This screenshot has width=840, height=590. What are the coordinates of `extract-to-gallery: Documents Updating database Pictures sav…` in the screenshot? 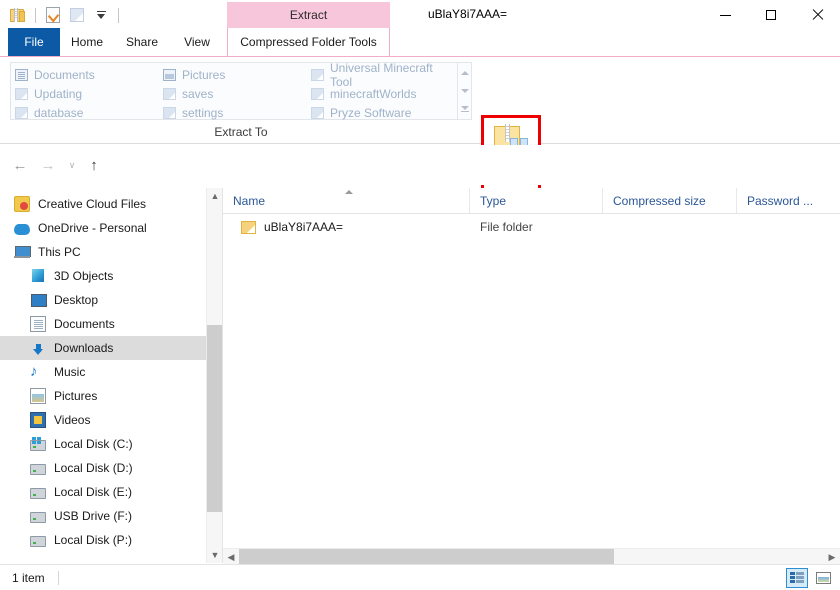 It's located at (241, 91).